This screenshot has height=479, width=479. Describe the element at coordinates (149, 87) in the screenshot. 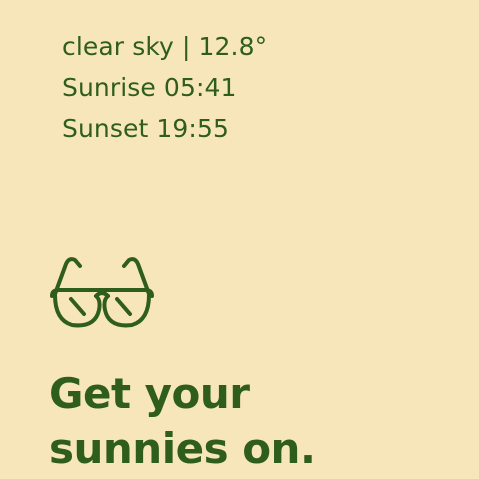

I see `sunrise-time: Sunrise 05:41` at that location.